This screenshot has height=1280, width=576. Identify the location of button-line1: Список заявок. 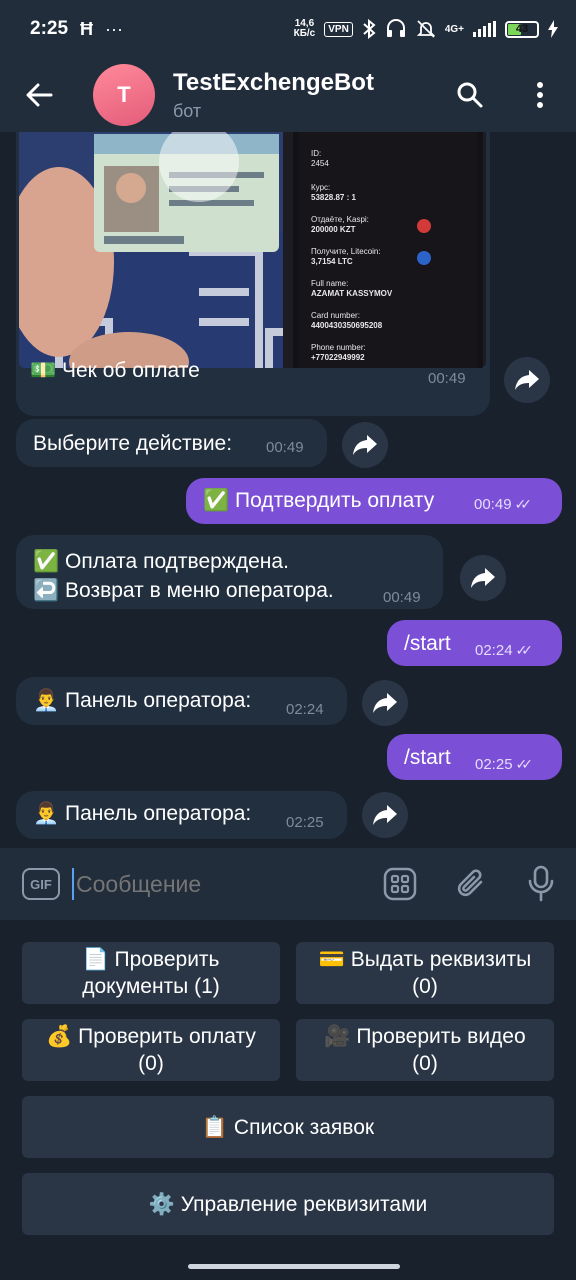
(304, 1127).